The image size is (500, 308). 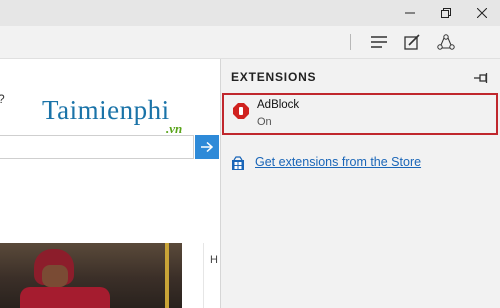 I want to click on article-card, so click(x=211, y=275).